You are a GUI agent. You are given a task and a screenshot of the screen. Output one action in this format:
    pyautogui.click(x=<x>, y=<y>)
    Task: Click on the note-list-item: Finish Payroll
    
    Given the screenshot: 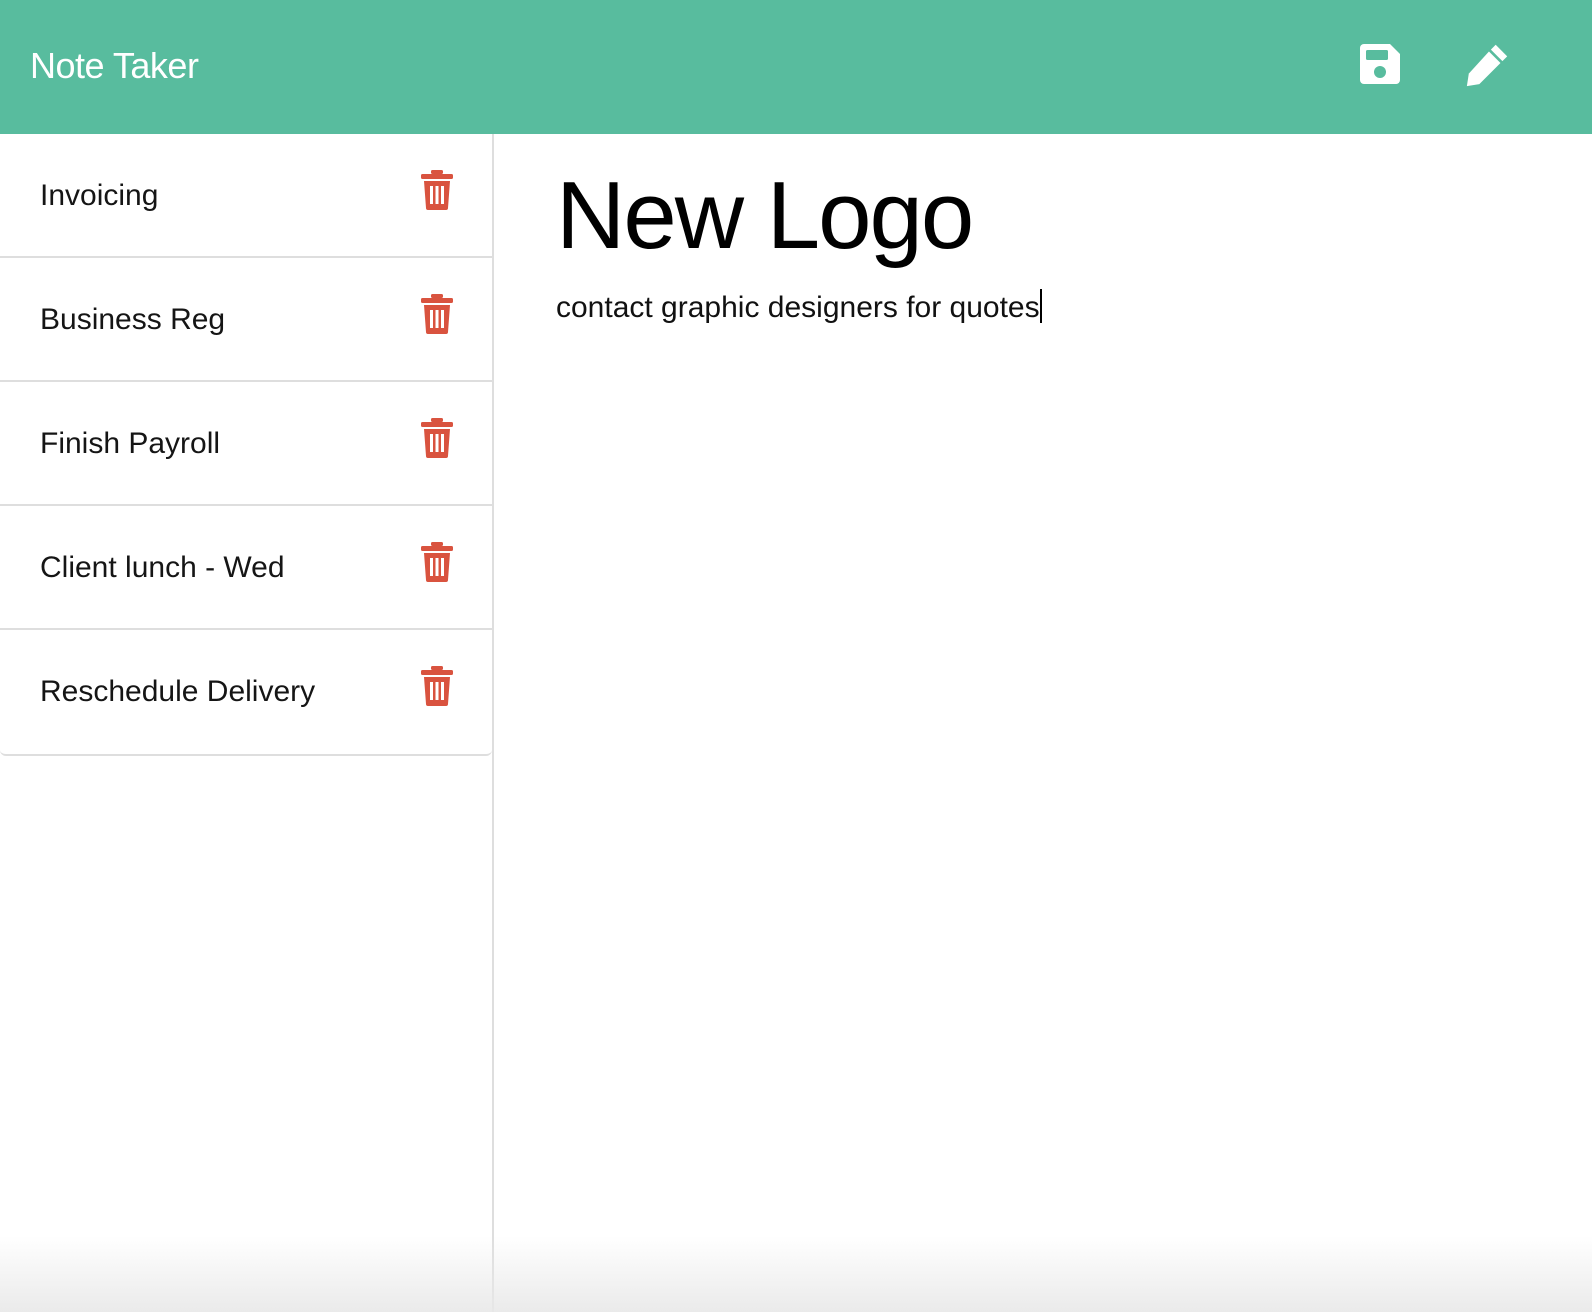 What is the action you would take?
    pyautogui.click(x=246, y=444)
    